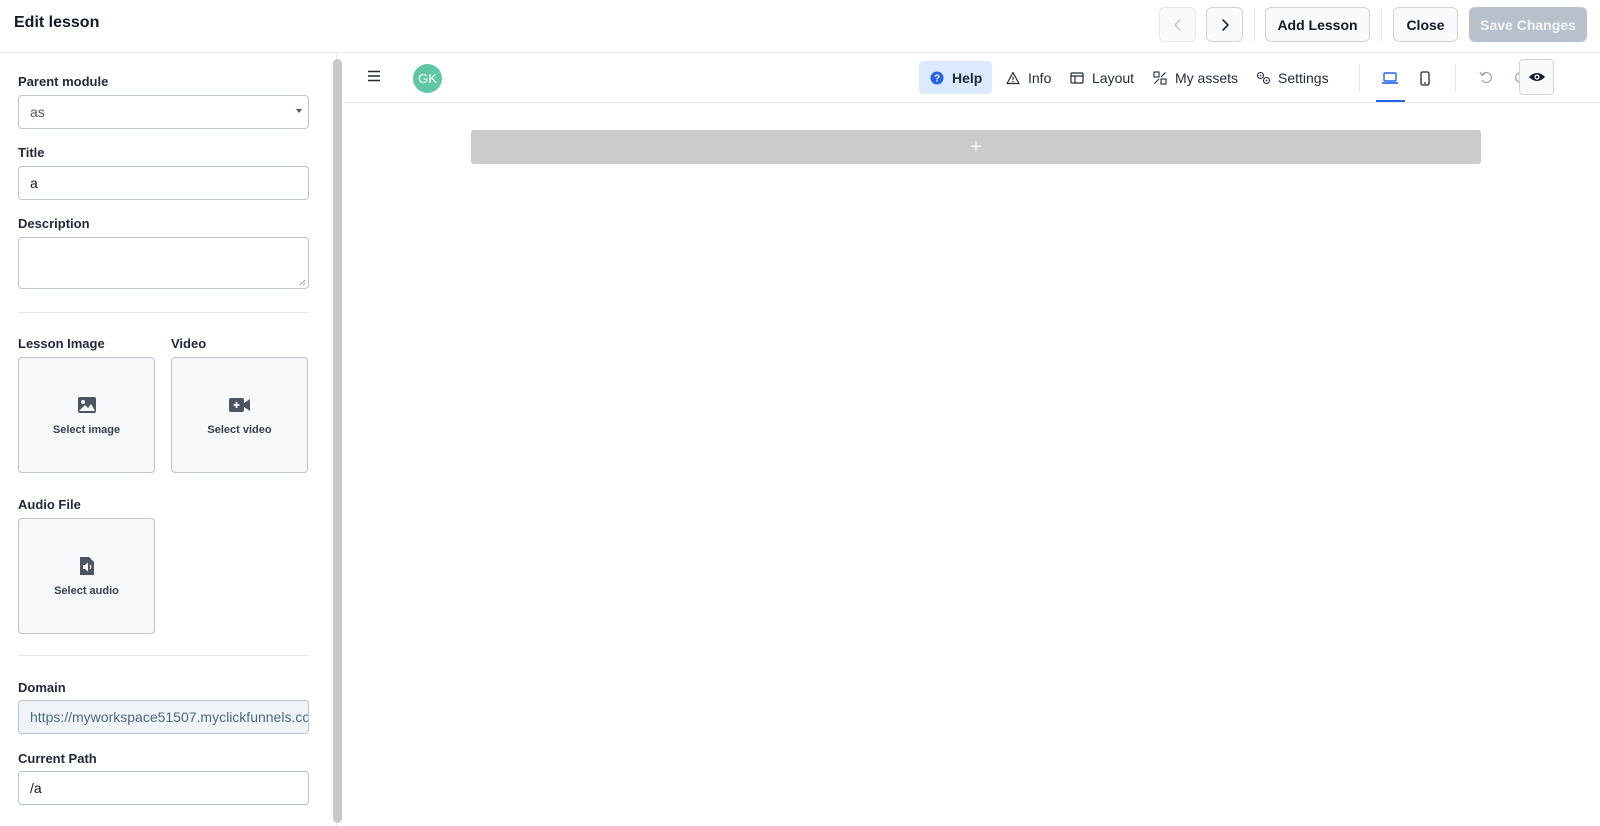 This screenshot has width=1600, height=826. What do you see at coordinates (1263, 78) in the screenshot?
I see `settings-icon` at bounding box center [1263, 78].